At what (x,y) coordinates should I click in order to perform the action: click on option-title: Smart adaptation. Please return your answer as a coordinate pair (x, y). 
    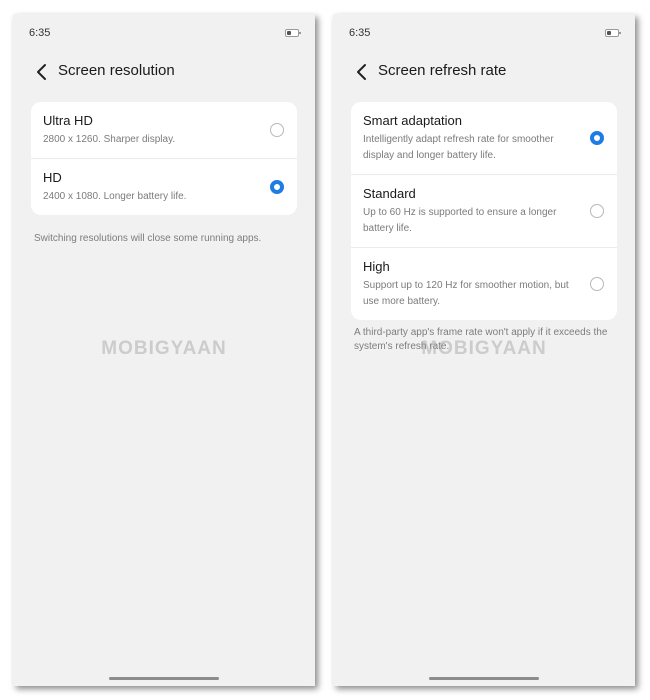
    Looking at the image, I should click on (413, 120).